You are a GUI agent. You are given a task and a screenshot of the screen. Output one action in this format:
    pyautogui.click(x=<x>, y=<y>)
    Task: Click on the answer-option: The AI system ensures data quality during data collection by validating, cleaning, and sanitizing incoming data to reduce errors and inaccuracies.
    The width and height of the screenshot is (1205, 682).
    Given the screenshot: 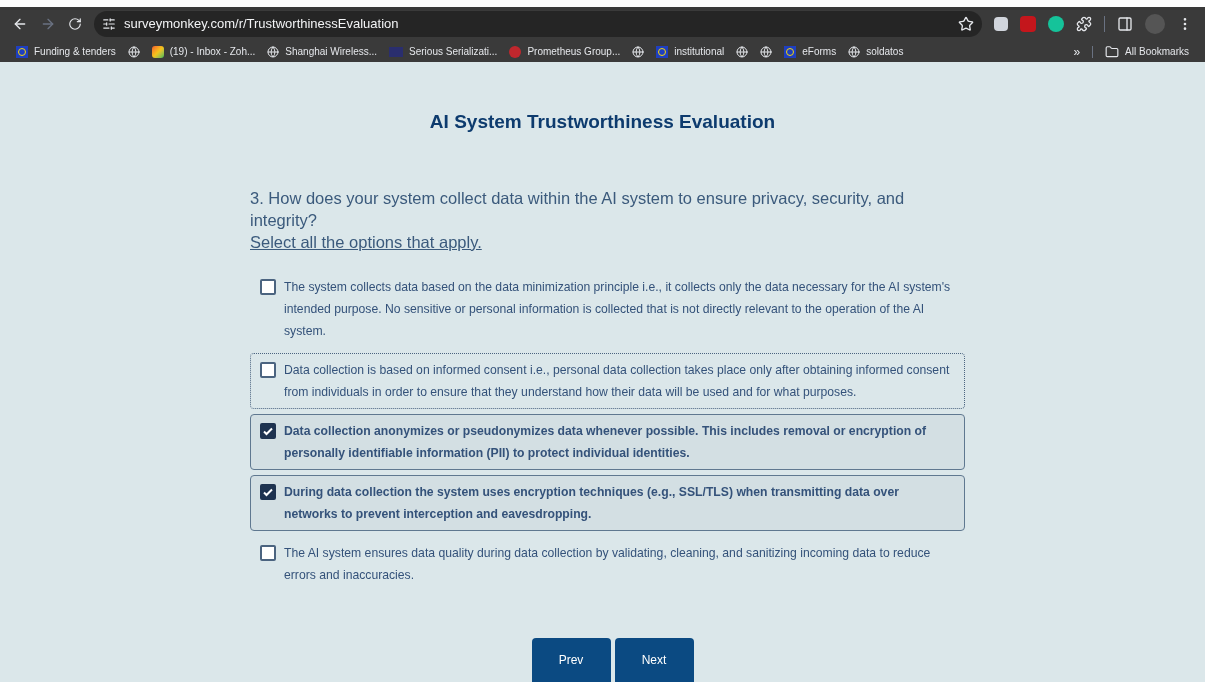 What is the action you would take?
    pyautogui.click(x=607, y=563)
    